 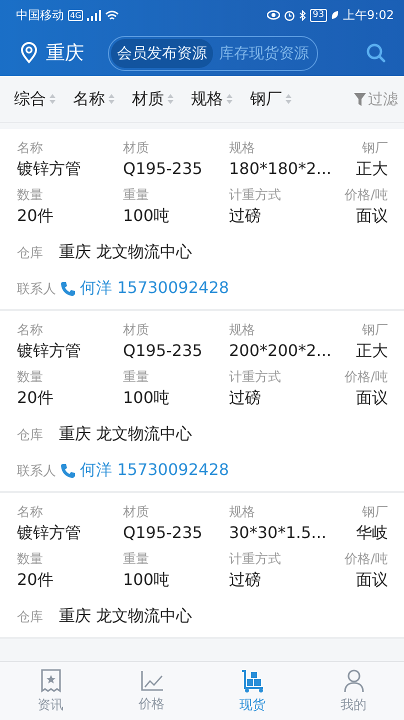 I want to click on bookmark-icon, so click(x=51, y=680).